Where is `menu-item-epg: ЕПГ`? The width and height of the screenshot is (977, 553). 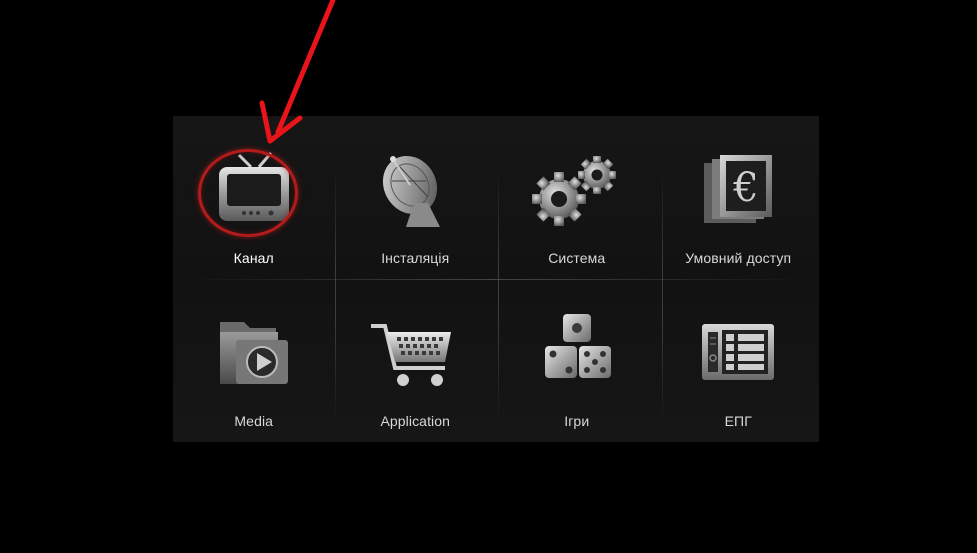 menu-item-epg: ЕПГ is located at coordinates (739, 360).